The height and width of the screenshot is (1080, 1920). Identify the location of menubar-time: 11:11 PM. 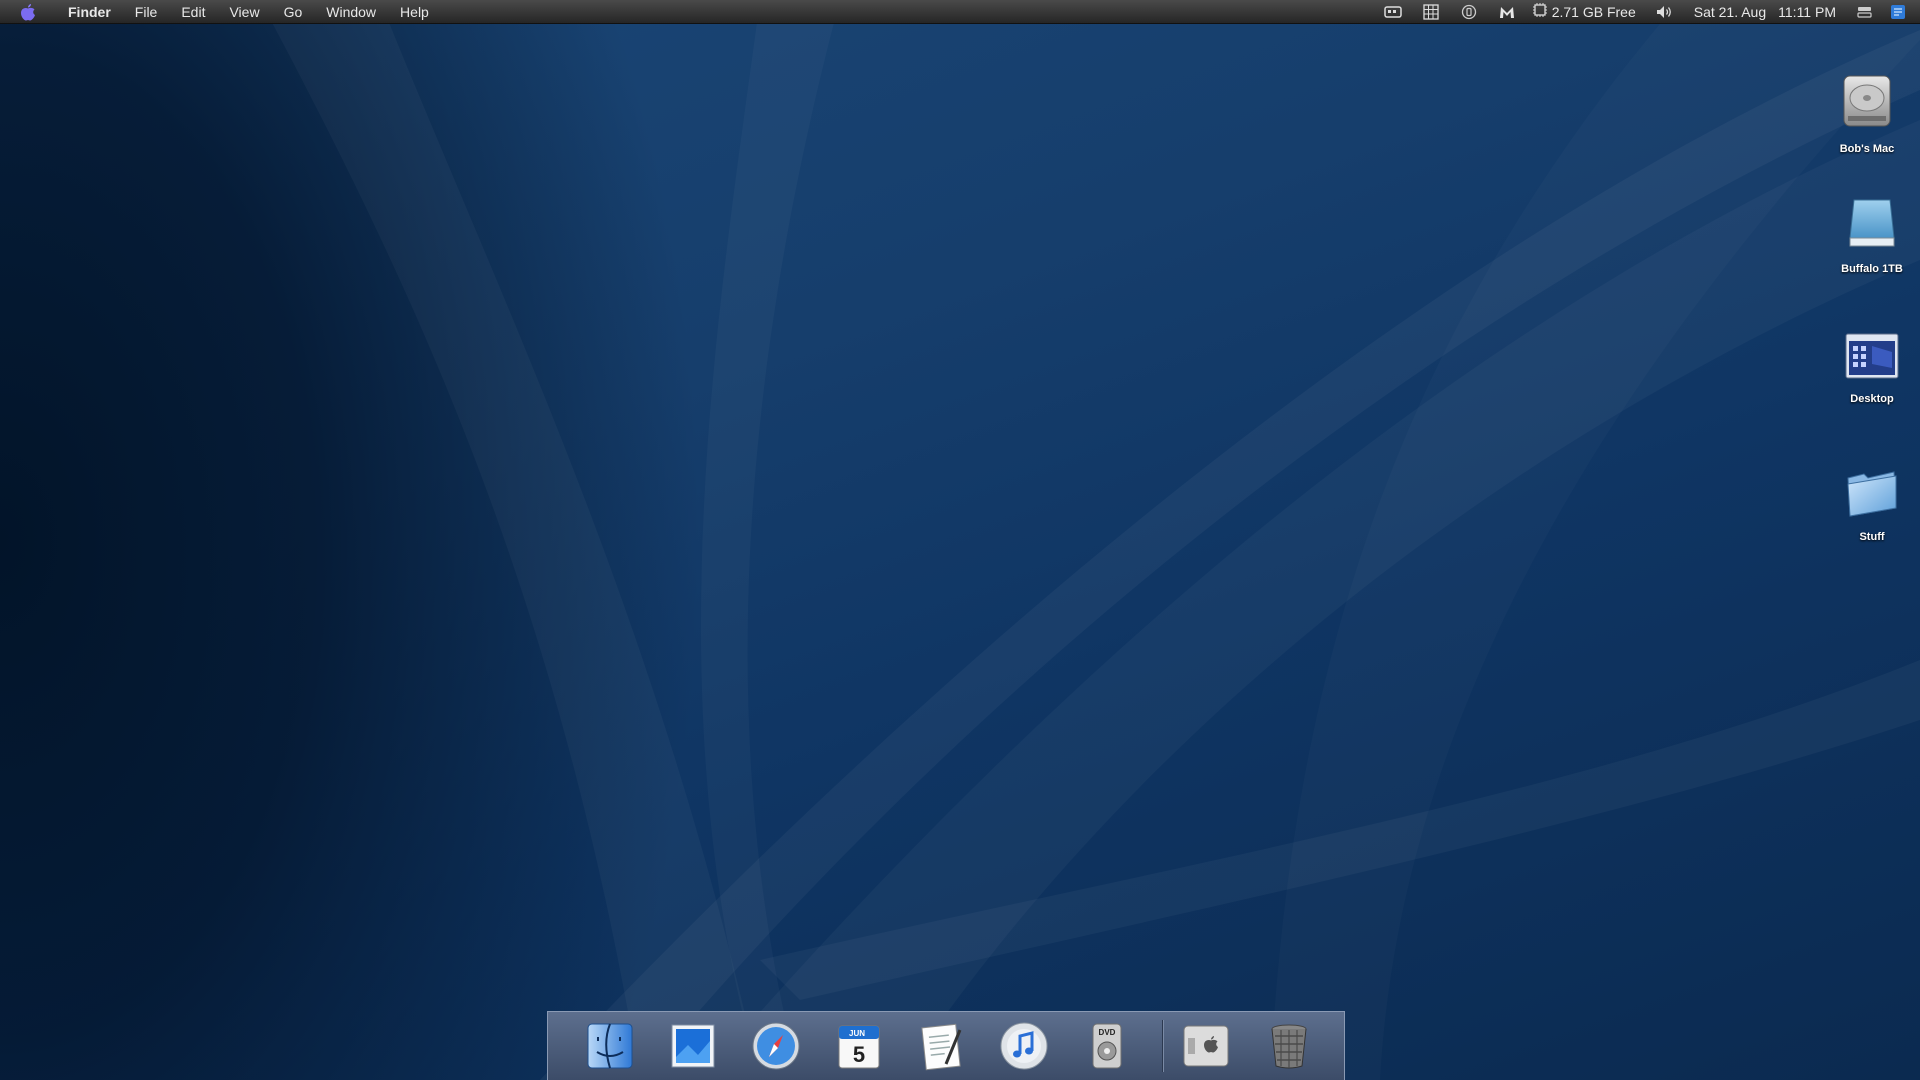
(1811, 12).